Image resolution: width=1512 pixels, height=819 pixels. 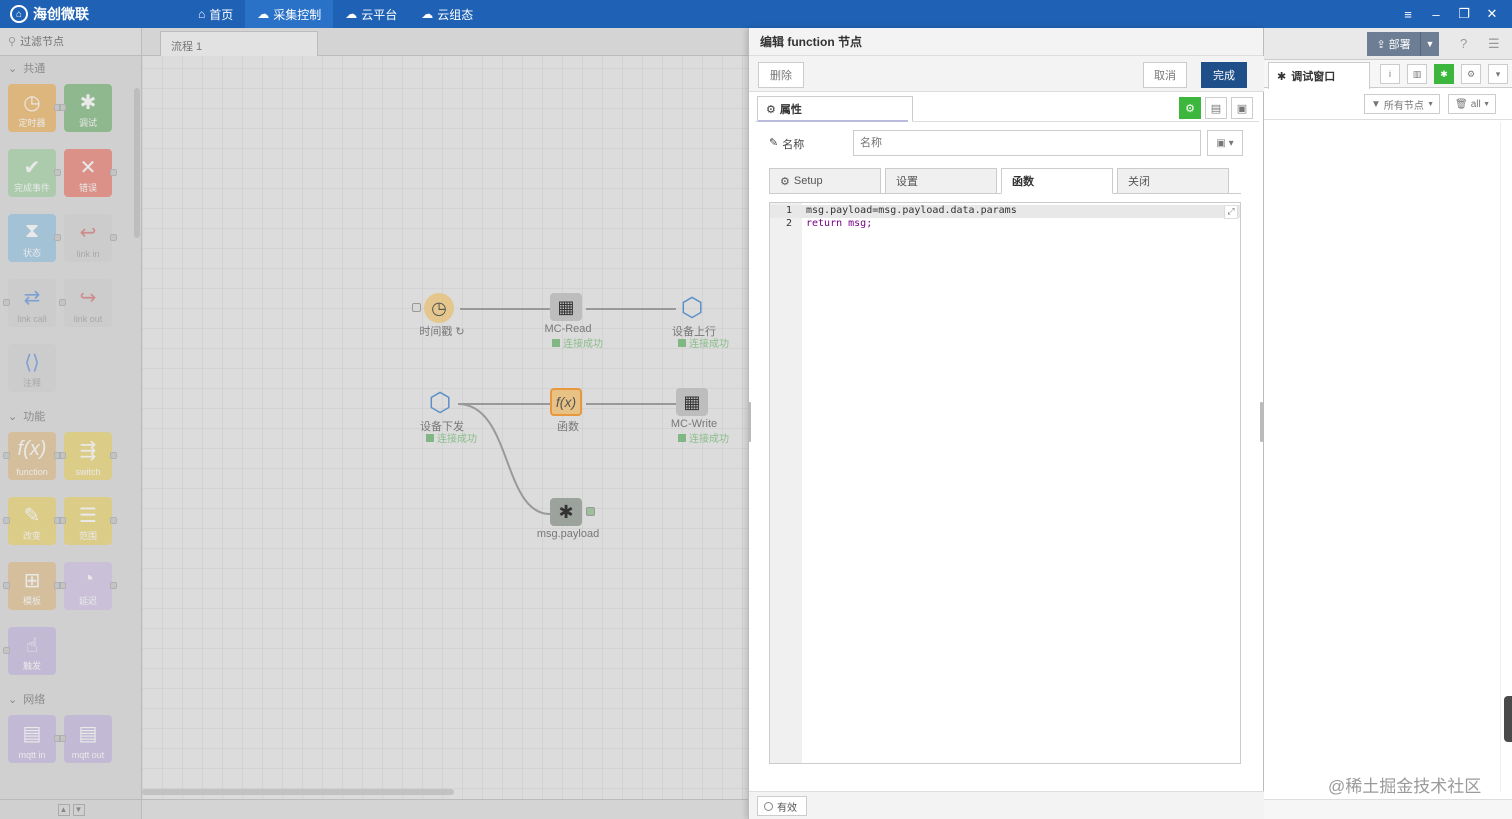 I want to click on deploy-main: ⇪ 部署, so click(x=1394, y=44).